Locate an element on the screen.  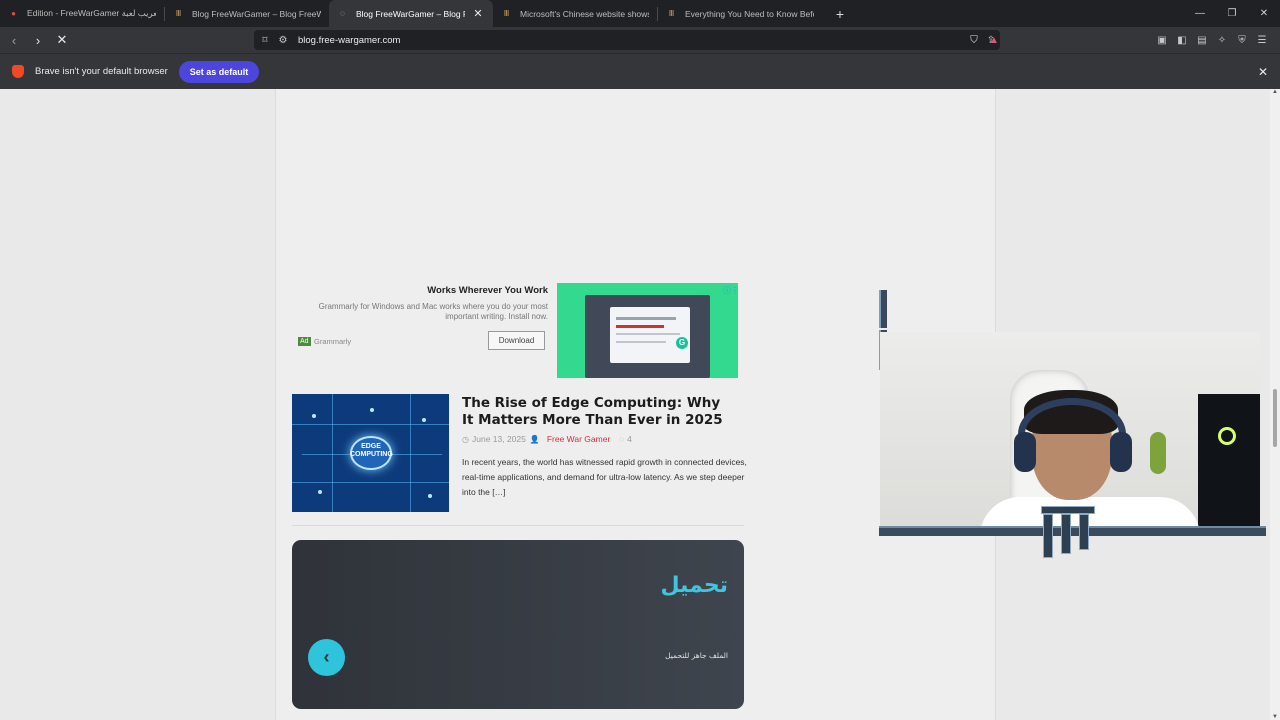
window-controls: — ❐ ✕ is located at coordinates (1232, 13).